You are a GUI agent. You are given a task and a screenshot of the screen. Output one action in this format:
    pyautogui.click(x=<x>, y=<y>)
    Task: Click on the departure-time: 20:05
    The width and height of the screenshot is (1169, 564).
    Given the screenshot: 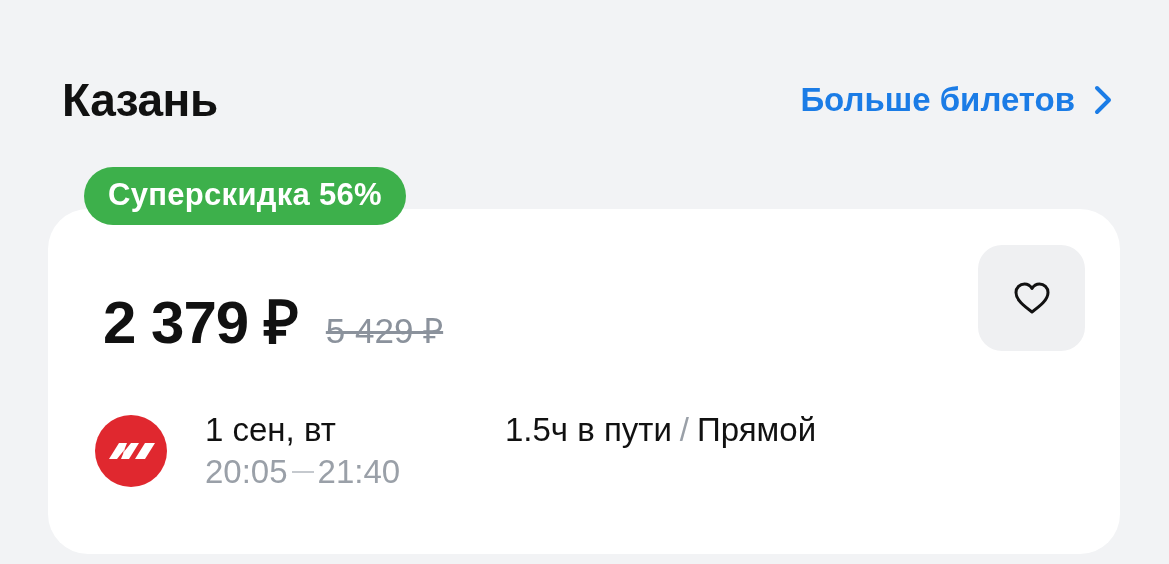 What is the action you would take?
    pyautogui.click(x=246, y=472)
    